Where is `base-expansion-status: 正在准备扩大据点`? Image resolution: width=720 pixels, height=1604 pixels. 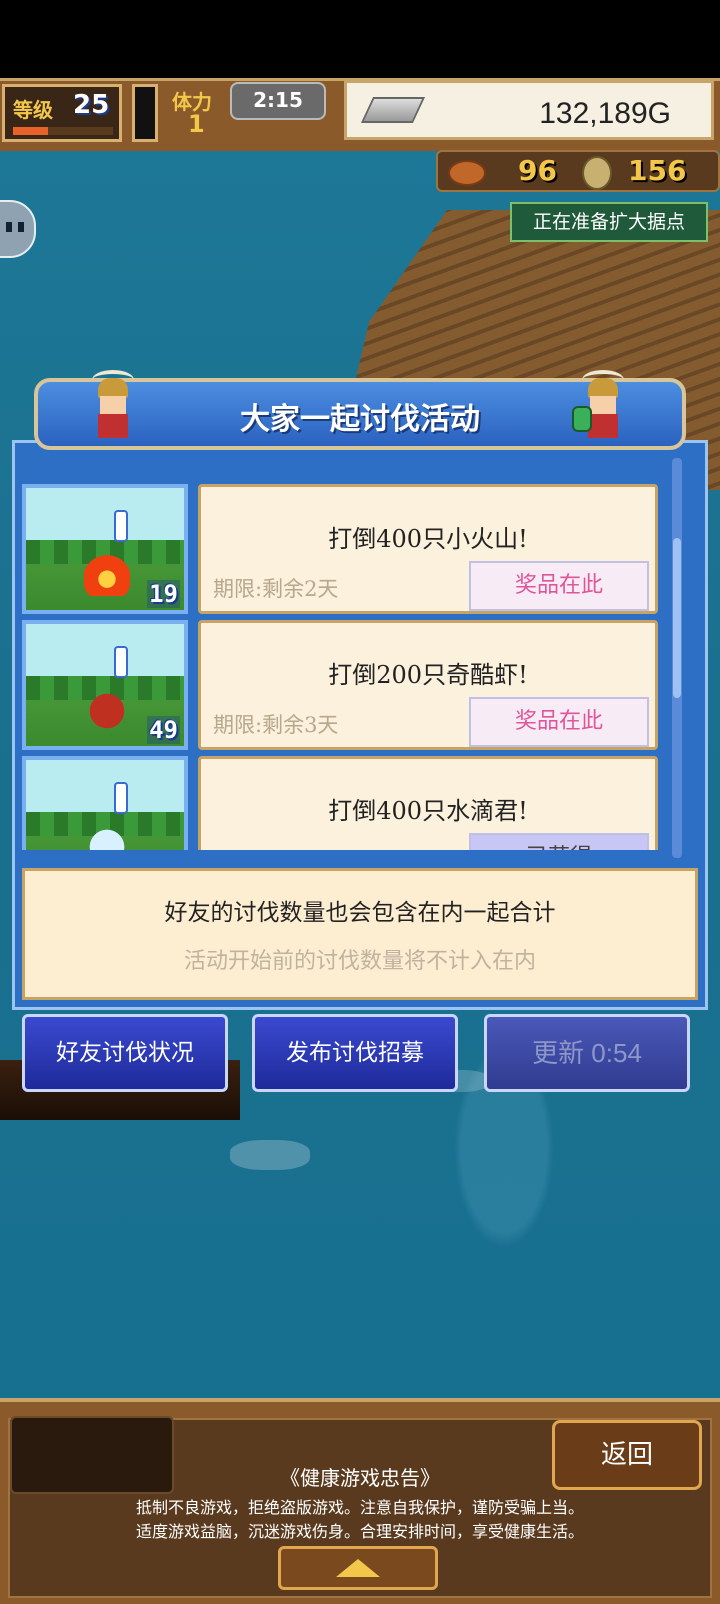 base-expansion-status: 正在准备扩大据点 is located at coordinates (609, 222).